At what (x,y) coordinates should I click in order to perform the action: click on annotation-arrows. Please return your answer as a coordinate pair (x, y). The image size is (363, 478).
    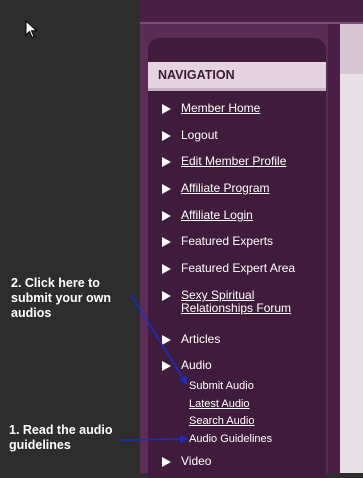
    Looking at the image, I should click on (153, 369).